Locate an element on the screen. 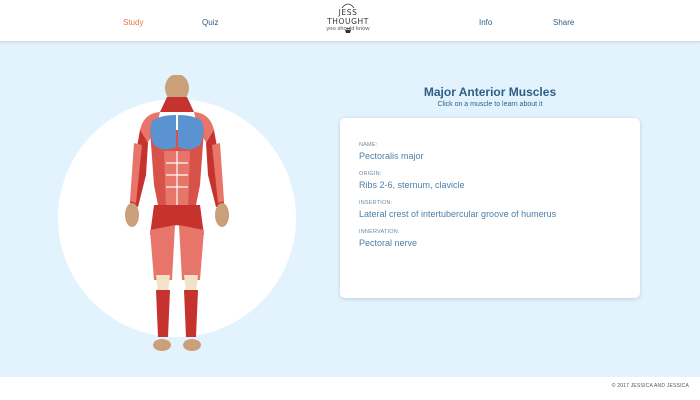  nav-info-link: Info is located at coordinates (485, 22).